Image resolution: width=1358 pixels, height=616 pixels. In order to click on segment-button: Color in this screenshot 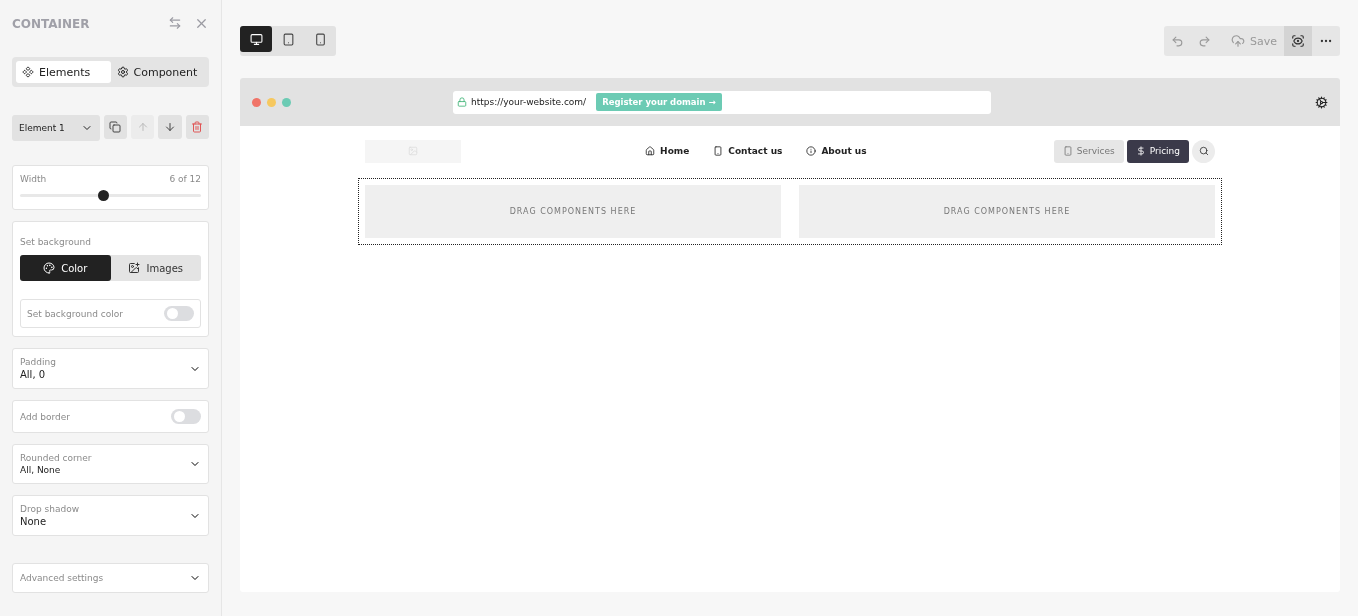, I will do `click(65, 268)`.